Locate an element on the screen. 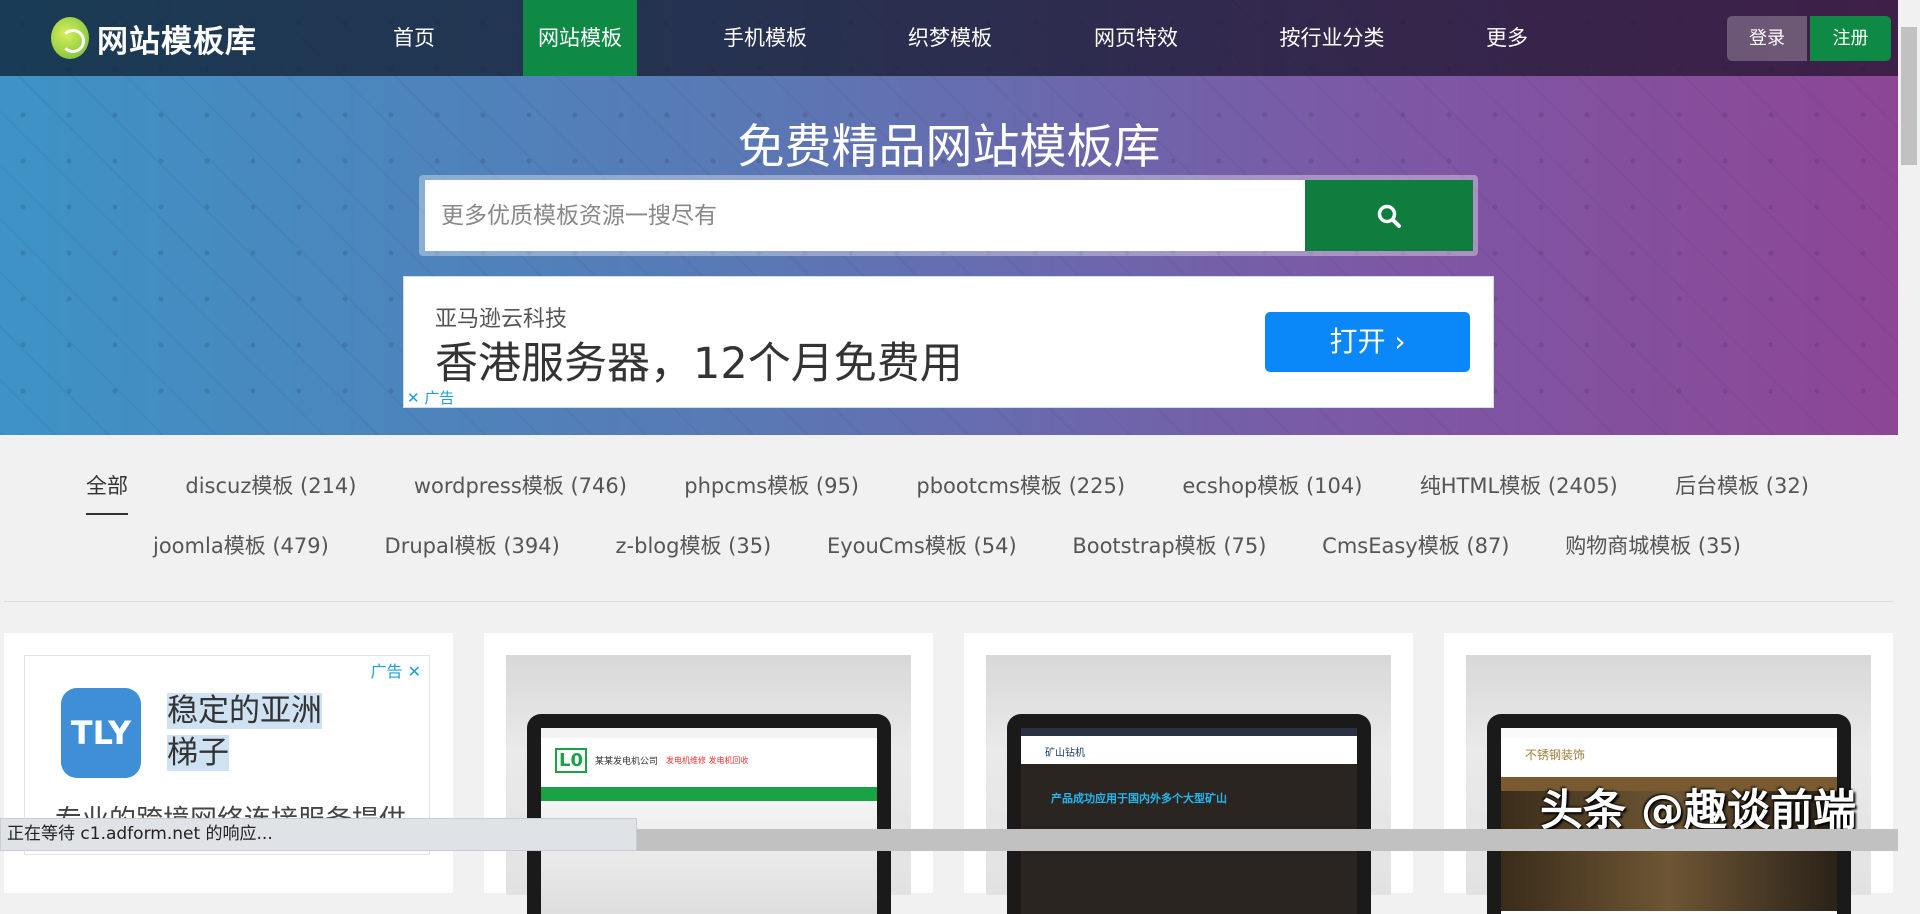  search-input is located at coordinates (865, 215).